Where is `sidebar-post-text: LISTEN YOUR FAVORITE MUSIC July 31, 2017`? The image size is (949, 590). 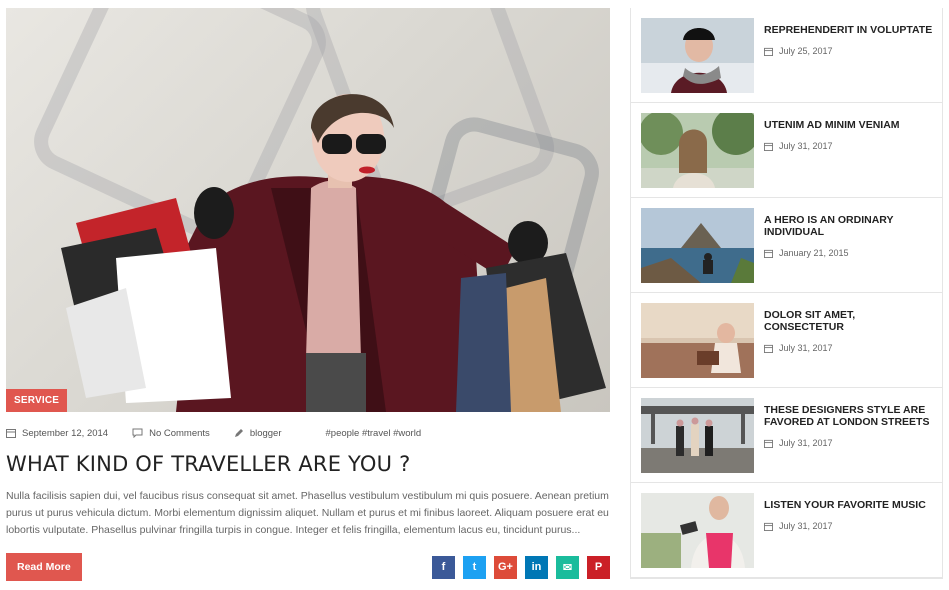 sidebar-post-text: LISTEN YOUR FAVORITE MUSIC July 31, 2017 is located at coordinates (850, 535).